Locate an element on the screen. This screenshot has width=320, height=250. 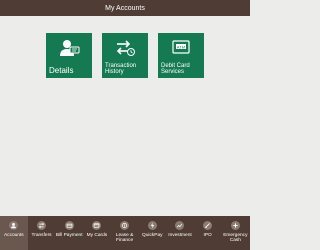
nav-item-label: Emergency Cash is located at coordinates (235, 238).